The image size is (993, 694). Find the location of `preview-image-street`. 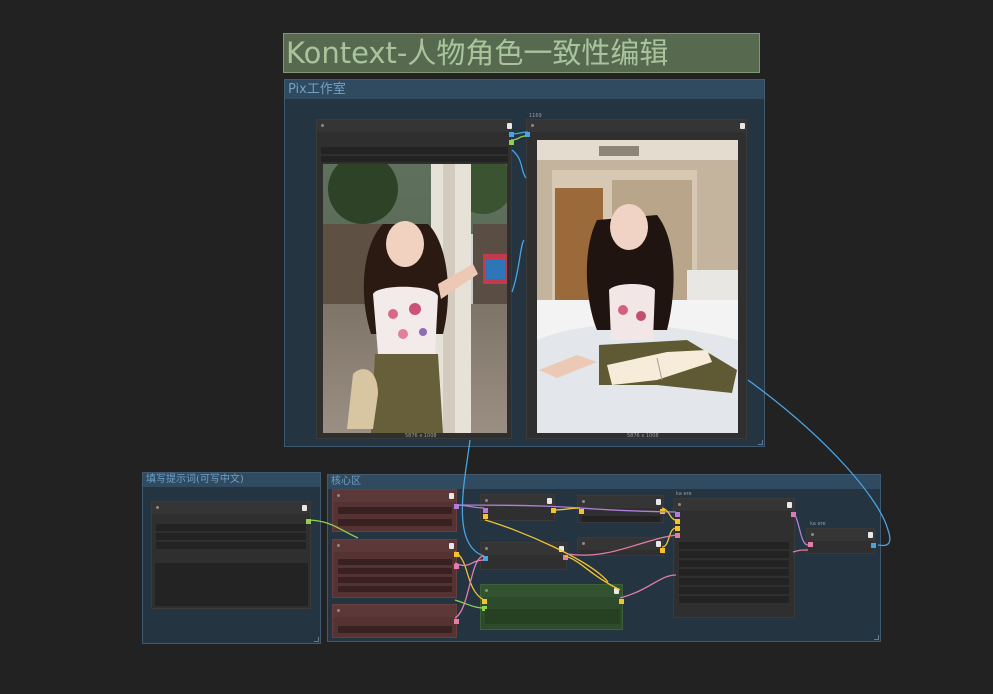

preview-image-street is located at coordinates (415, 298).